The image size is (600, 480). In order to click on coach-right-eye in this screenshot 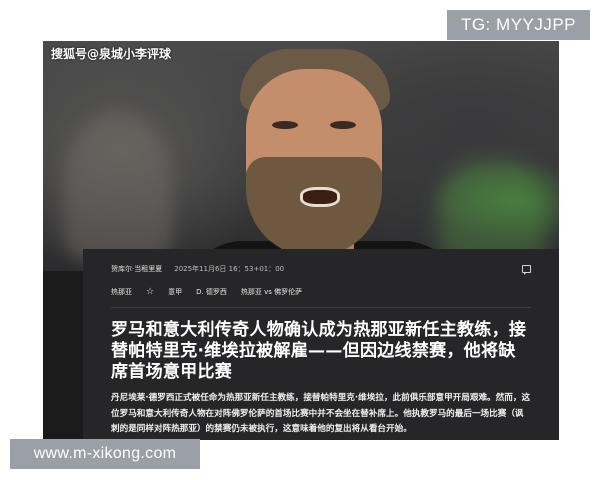, I will do `click(343, 125)`.